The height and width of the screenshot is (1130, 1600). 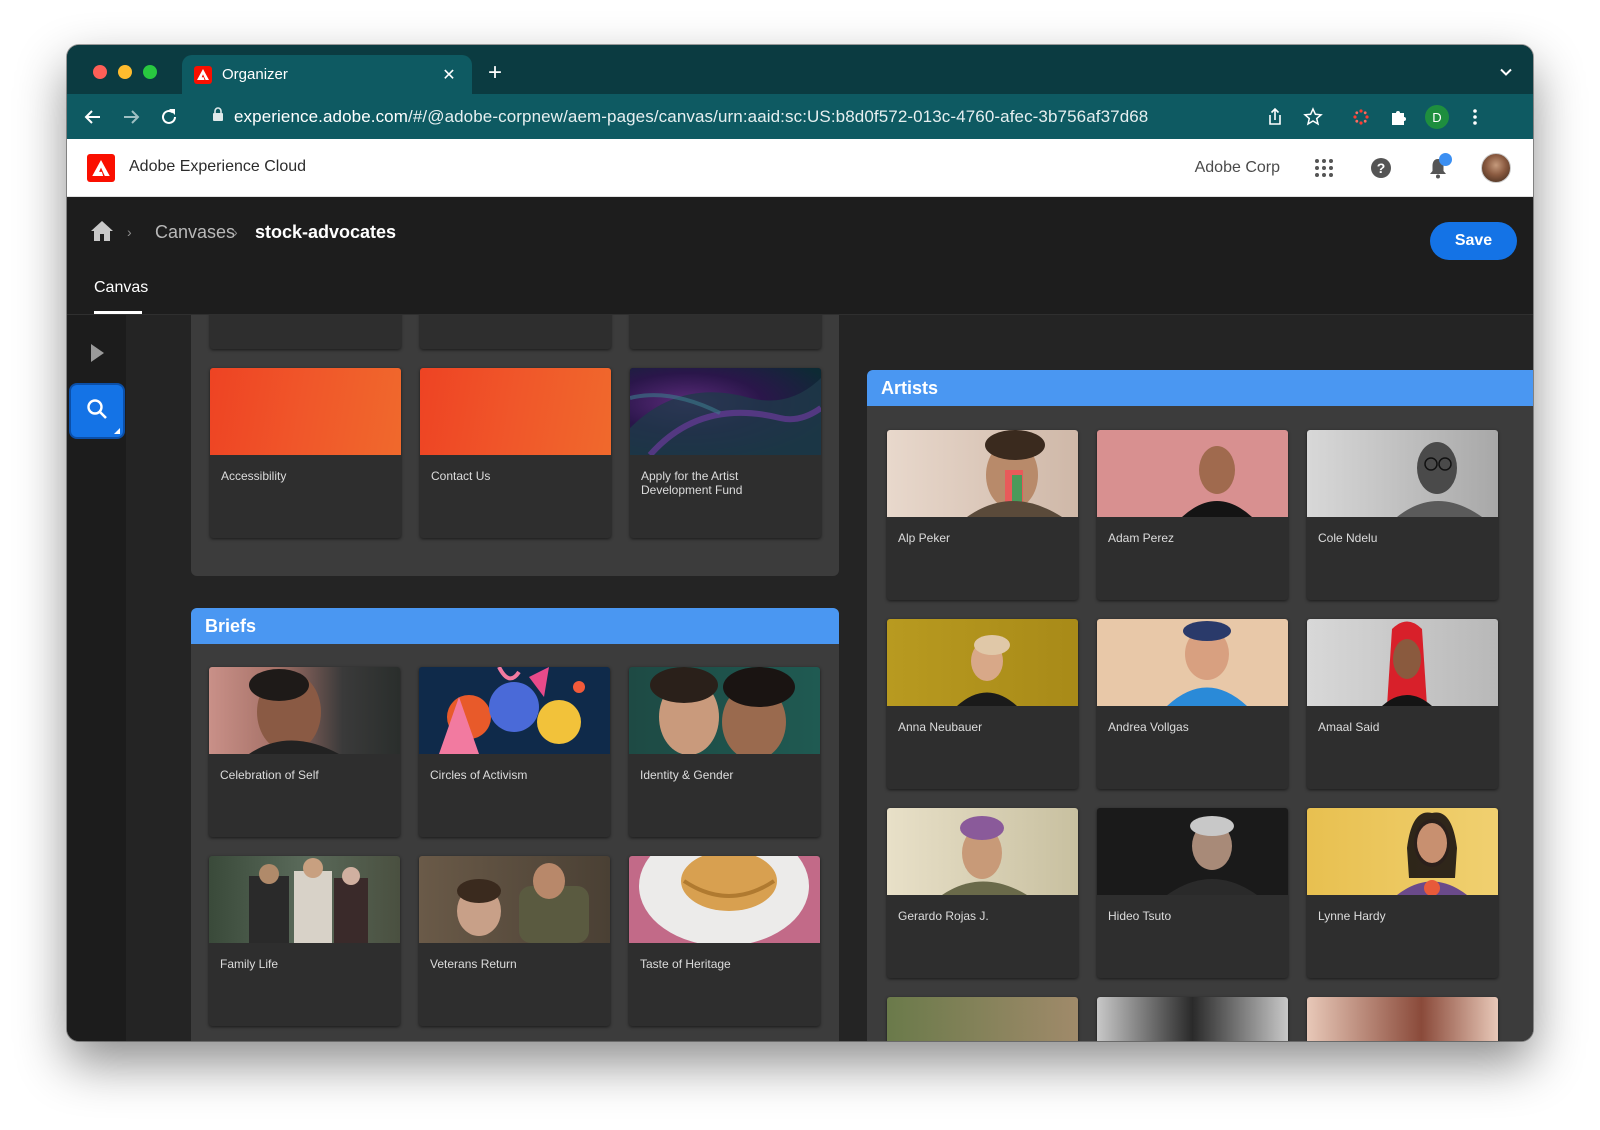 I want to click on card-artist: Anna Neubauer, so click(x=982, y=704).